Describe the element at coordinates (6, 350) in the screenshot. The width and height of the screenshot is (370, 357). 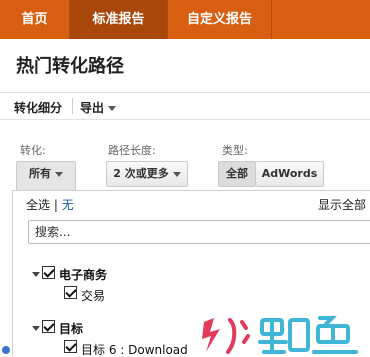
I see `blue-dot` at that location.